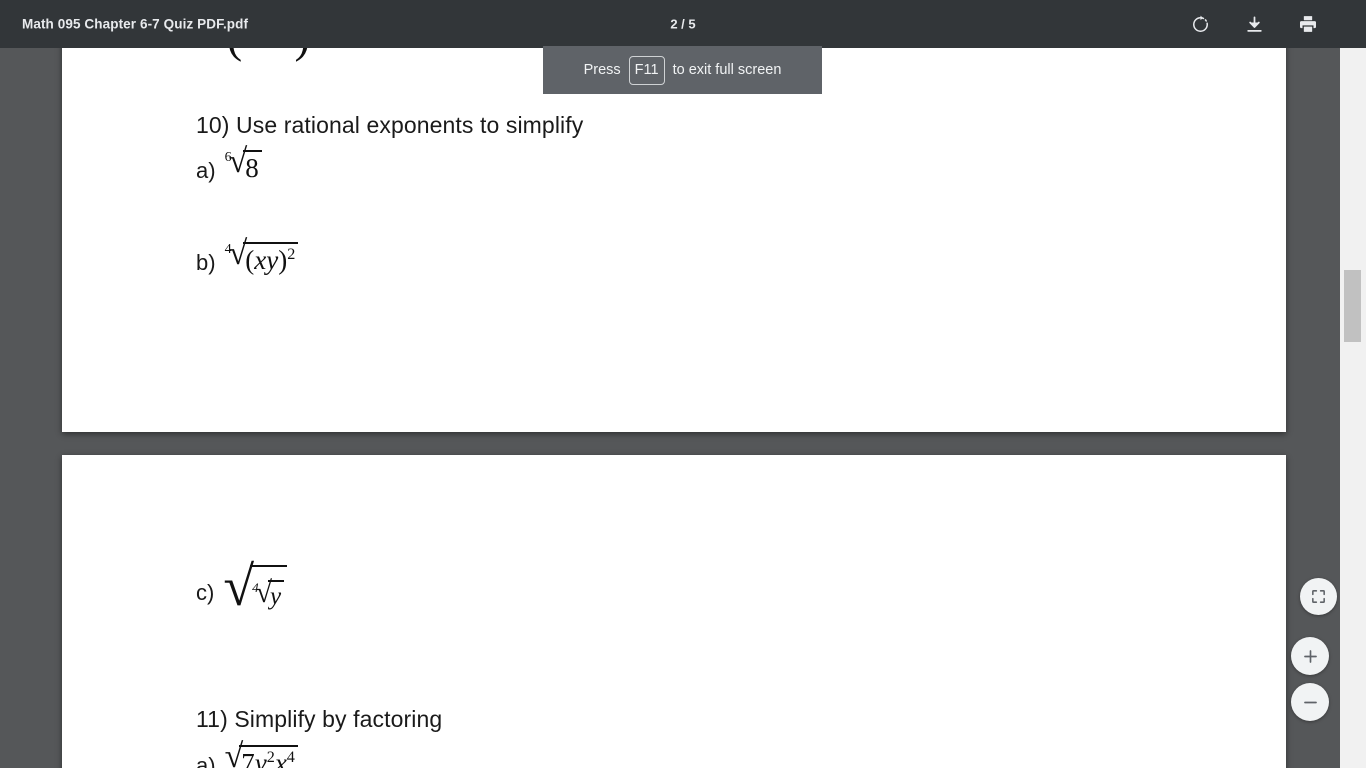  I want to click on pdf-toolbar: Math 095 Chapter 6-7 Quiz PDF.pdf 2 / 5, so click(683, 24).